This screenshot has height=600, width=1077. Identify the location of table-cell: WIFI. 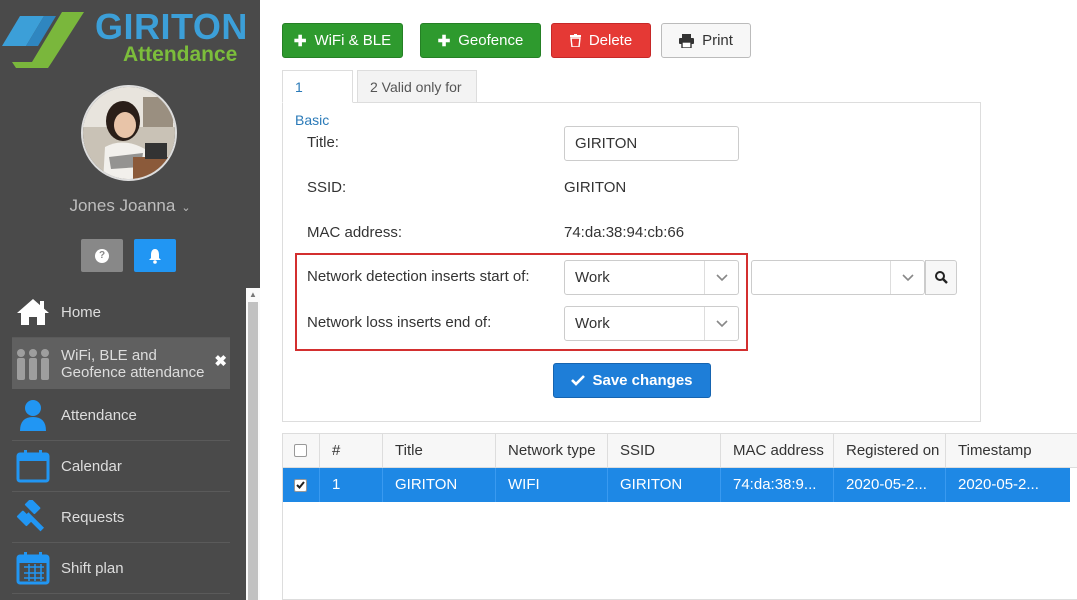
(552, 485).